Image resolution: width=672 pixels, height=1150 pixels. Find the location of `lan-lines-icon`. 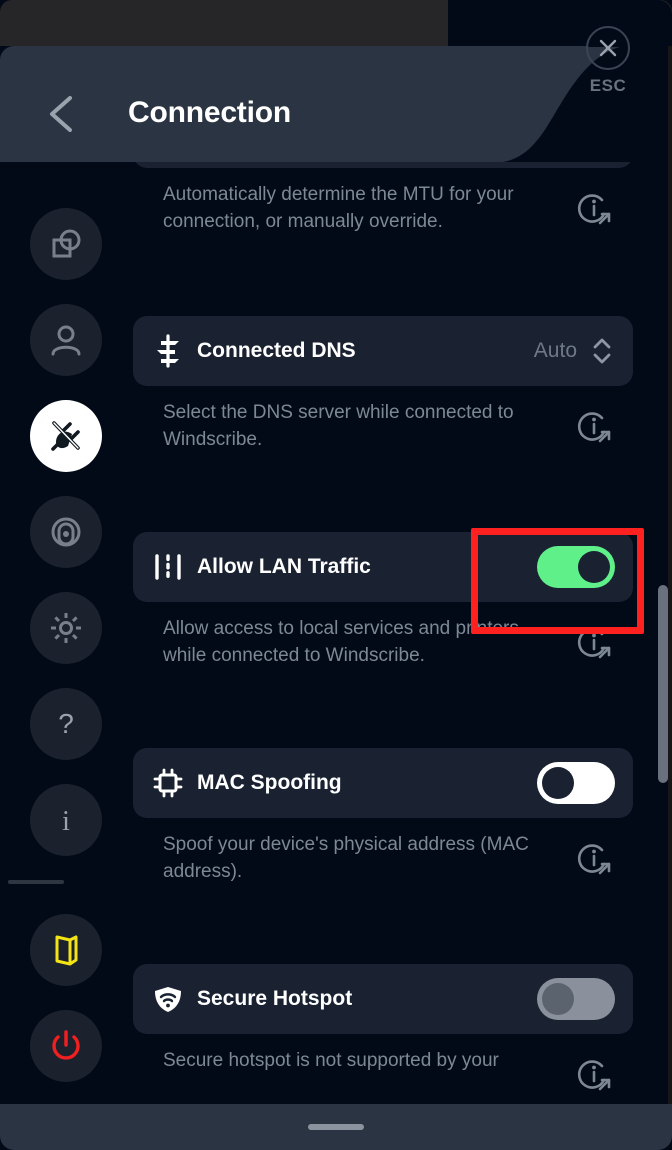

lan-lines-icon is located at coordinates (168, 567).